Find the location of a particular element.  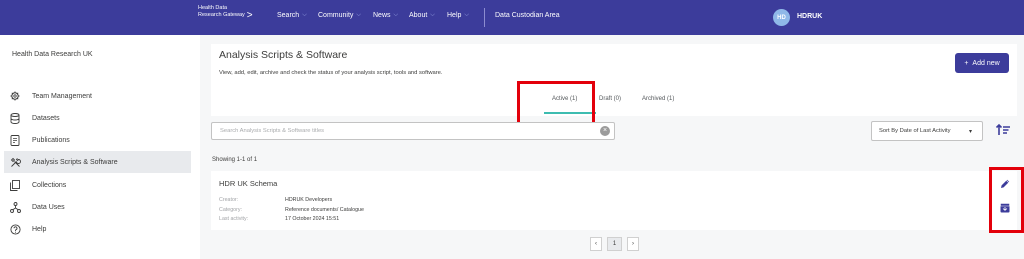

meta-value: Reference documents/ Catalogue is located at coordinates (324, 210).